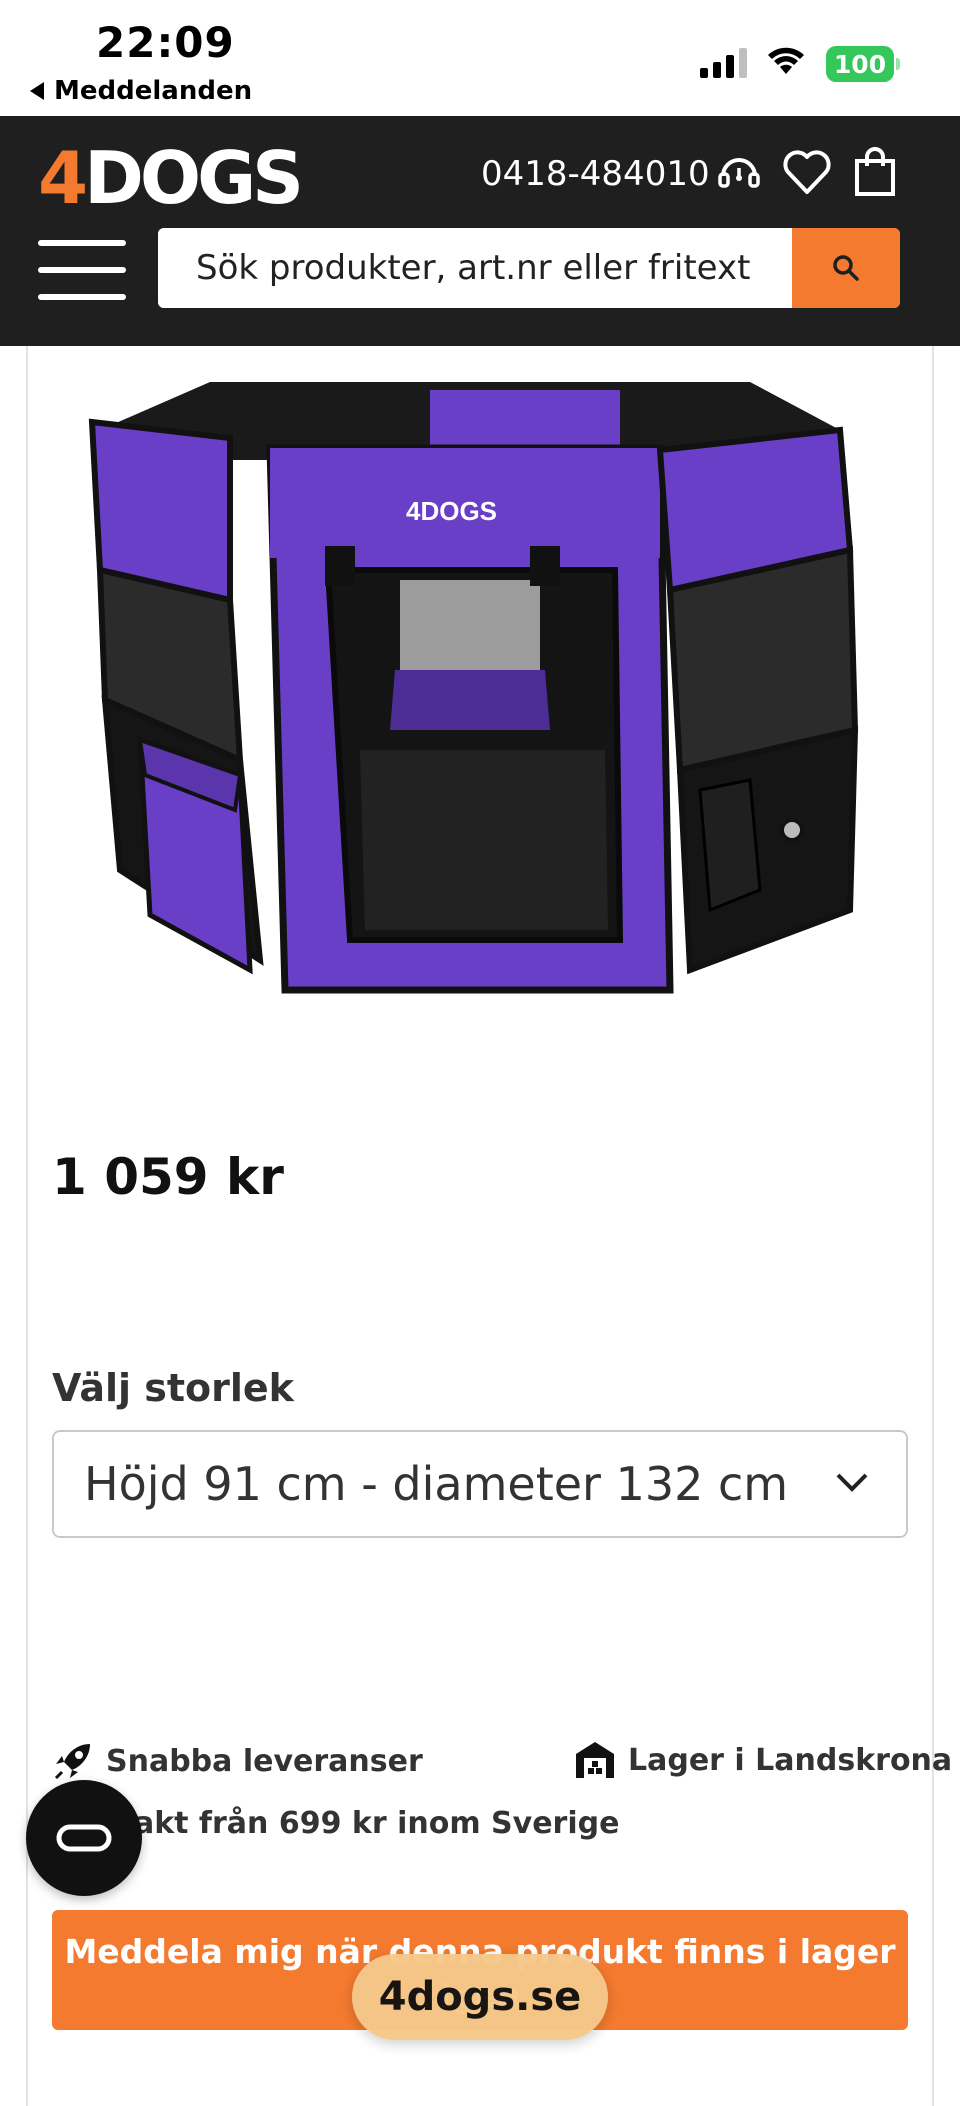  I want to click on chat-icon, so click(84, 1838).